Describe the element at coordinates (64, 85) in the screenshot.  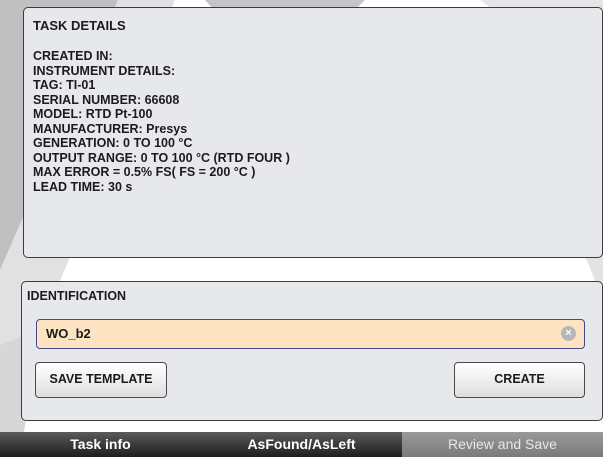
I see `tag-line: TAG: TI-01` at that location.